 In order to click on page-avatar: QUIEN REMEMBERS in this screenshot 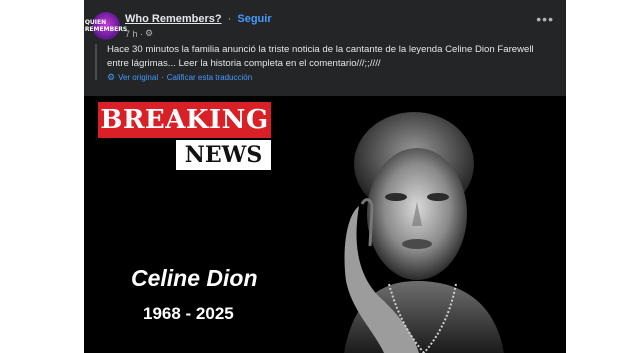, I will do `click(106, 26)`.